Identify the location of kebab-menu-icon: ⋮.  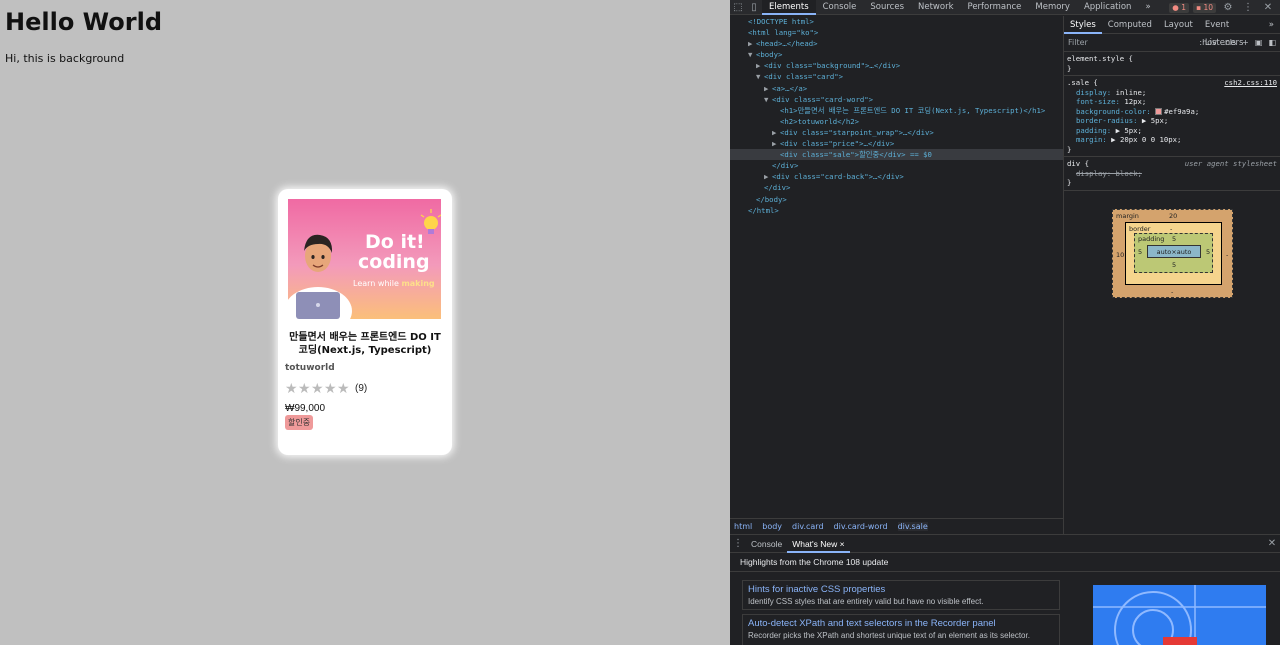
(1248, 7).